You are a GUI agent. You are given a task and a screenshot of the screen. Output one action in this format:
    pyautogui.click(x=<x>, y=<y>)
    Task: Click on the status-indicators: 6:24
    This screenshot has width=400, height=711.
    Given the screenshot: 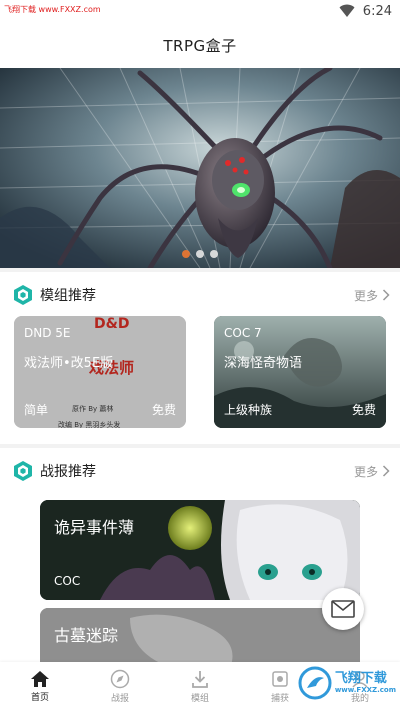 What is the action you would take?
    pyautogui.click(x=365, y=11)
    